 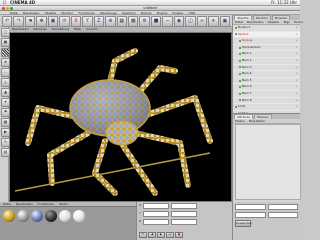 I want to click on menu-item: Bearbeiten, so click(x=31, y=13).